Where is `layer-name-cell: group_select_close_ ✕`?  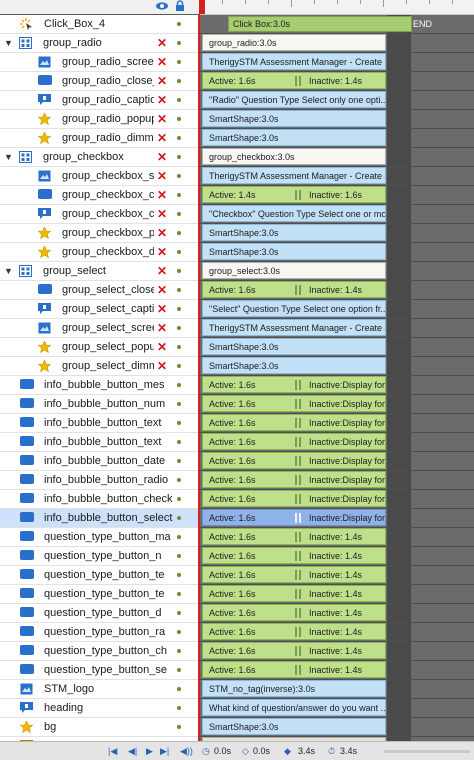 layer-name-cell: group_select_close_ ✕ is located at coordinates (99, 290).